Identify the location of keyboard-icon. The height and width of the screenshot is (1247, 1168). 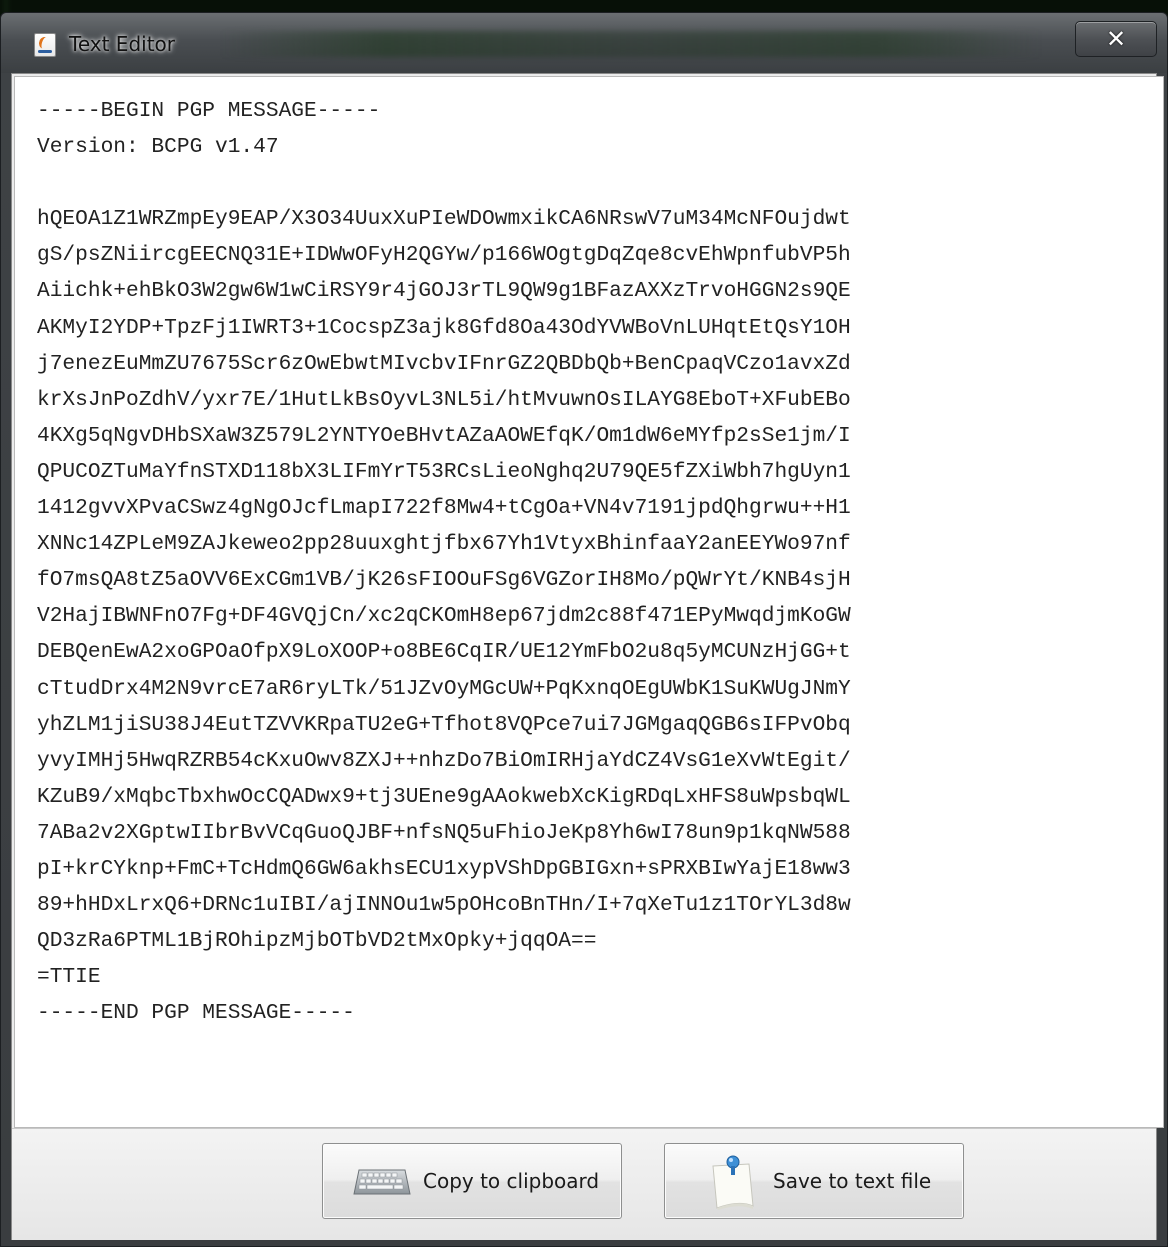
(382, 1182).